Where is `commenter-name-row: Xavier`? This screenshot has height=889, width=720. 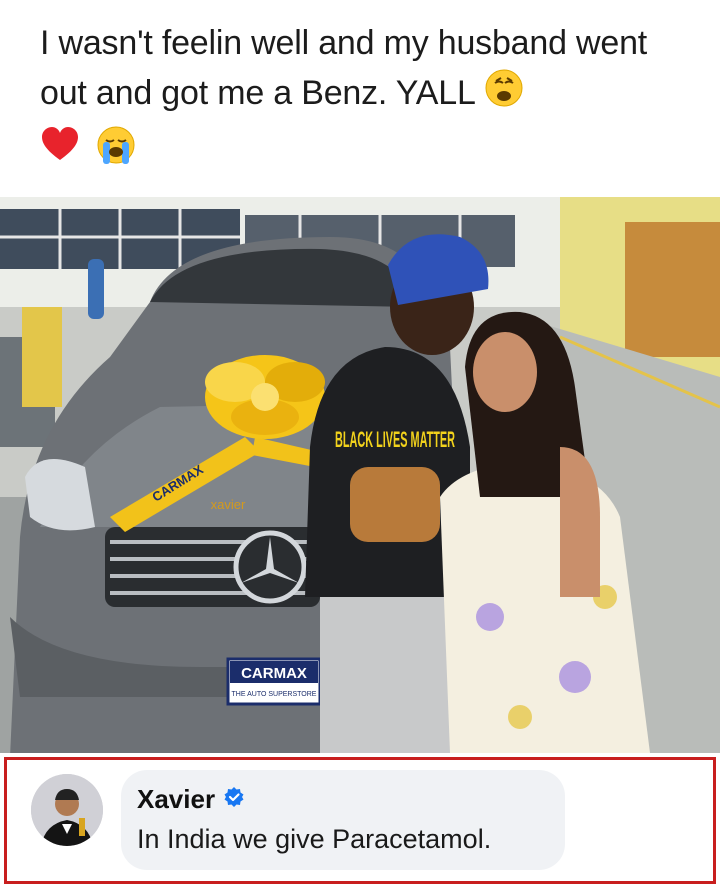 commenter-name-row: Xavier is located at coordinates (191, 799).